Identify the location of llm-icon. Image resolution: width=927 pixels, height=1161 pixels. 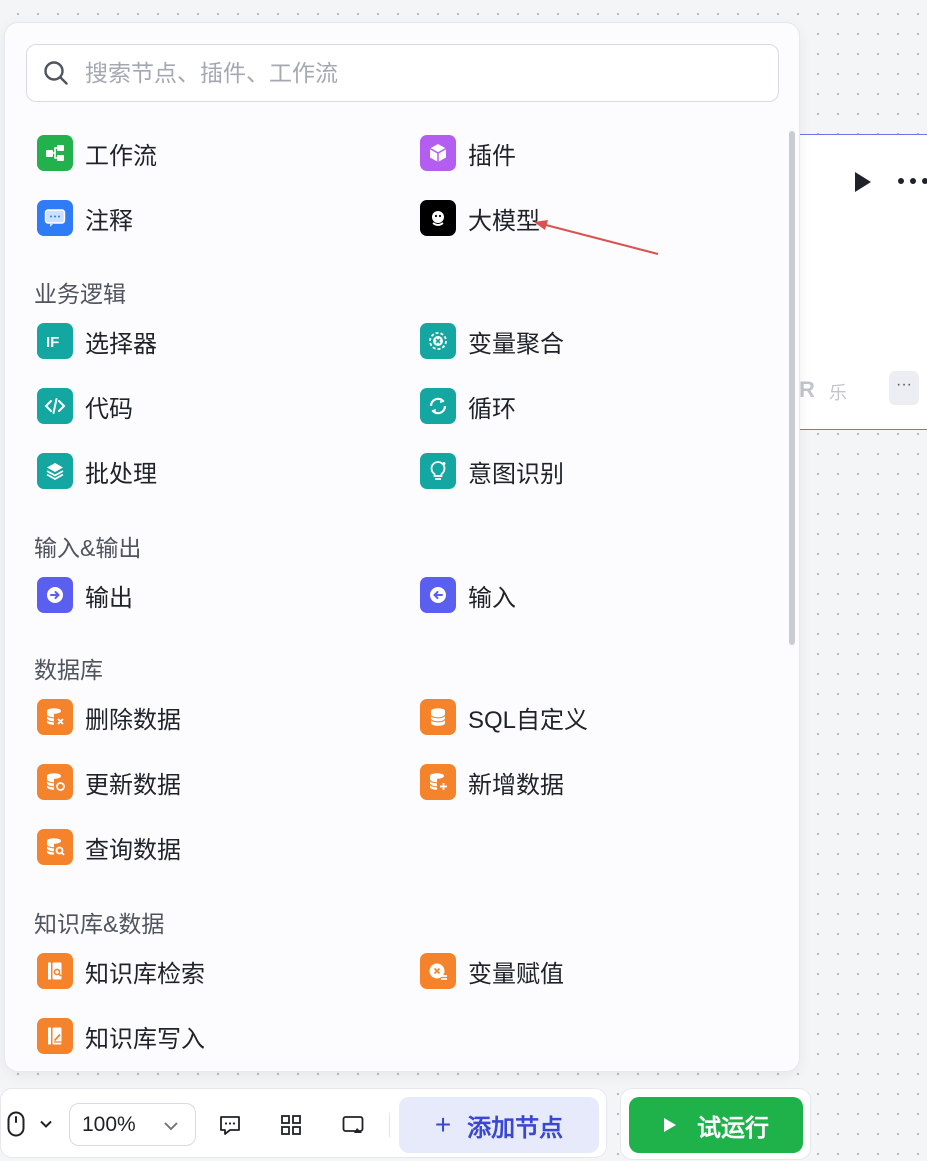
(438, 218).